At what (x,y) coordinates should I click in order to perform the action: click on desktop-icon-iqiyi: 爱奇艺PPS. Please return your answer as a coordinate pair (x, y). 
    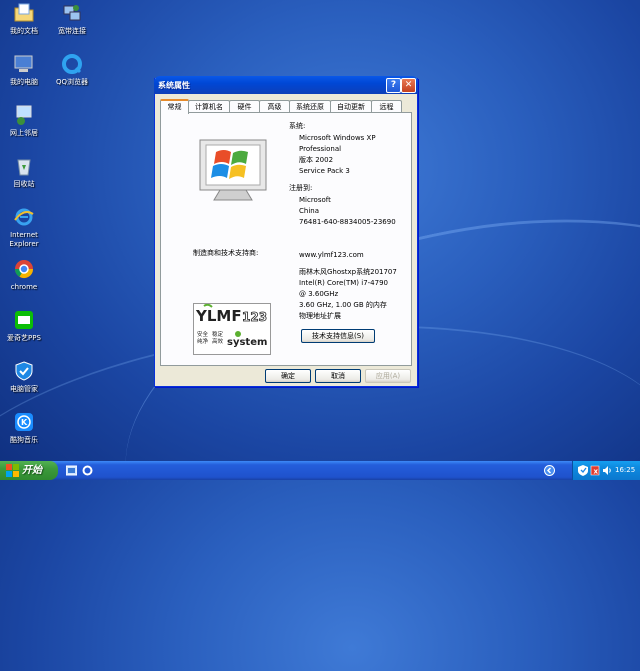
    Looking at the image, I should click on (26, 326).